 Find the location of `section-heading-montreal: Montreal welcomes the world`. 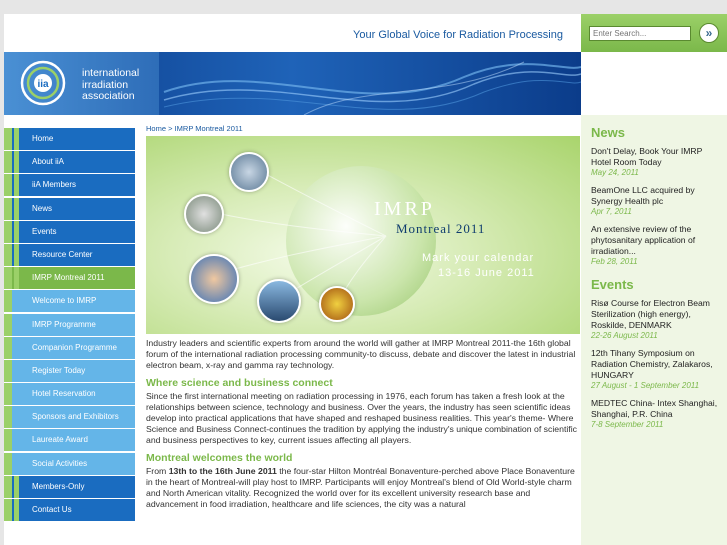

section-heading-montreal: Montreal welcomes the world is located at coordinates (219, 458).